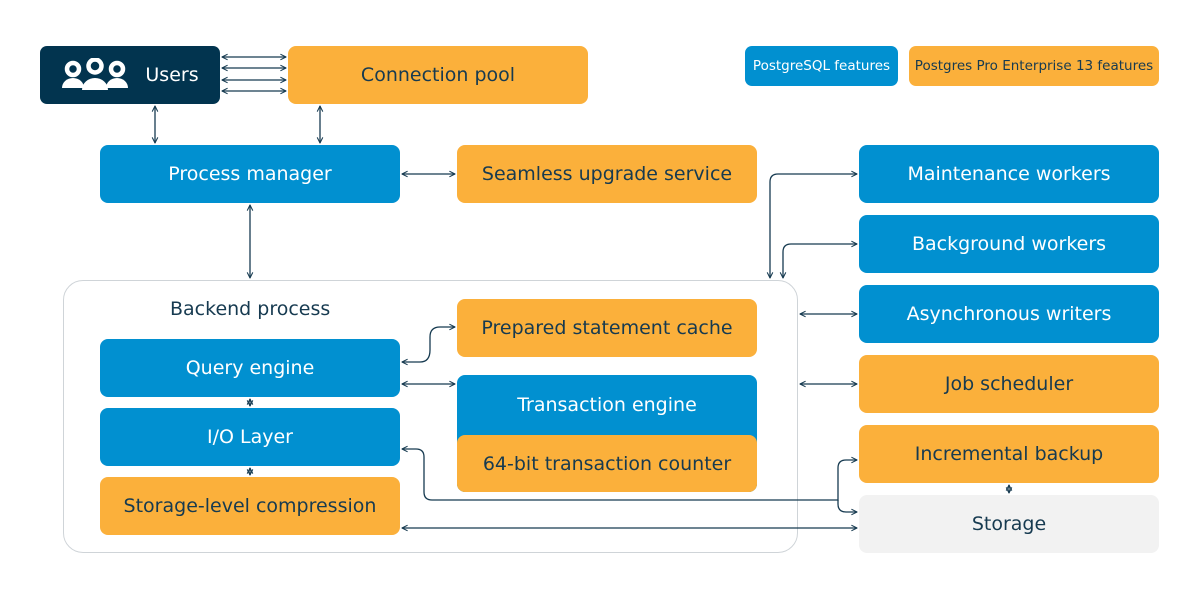 This screenshot has height=600, width=1200. What do you see at coordinates (629, 475) in the screenshot?
I see `arrow-io-backup` at bounding box center [629, 475].